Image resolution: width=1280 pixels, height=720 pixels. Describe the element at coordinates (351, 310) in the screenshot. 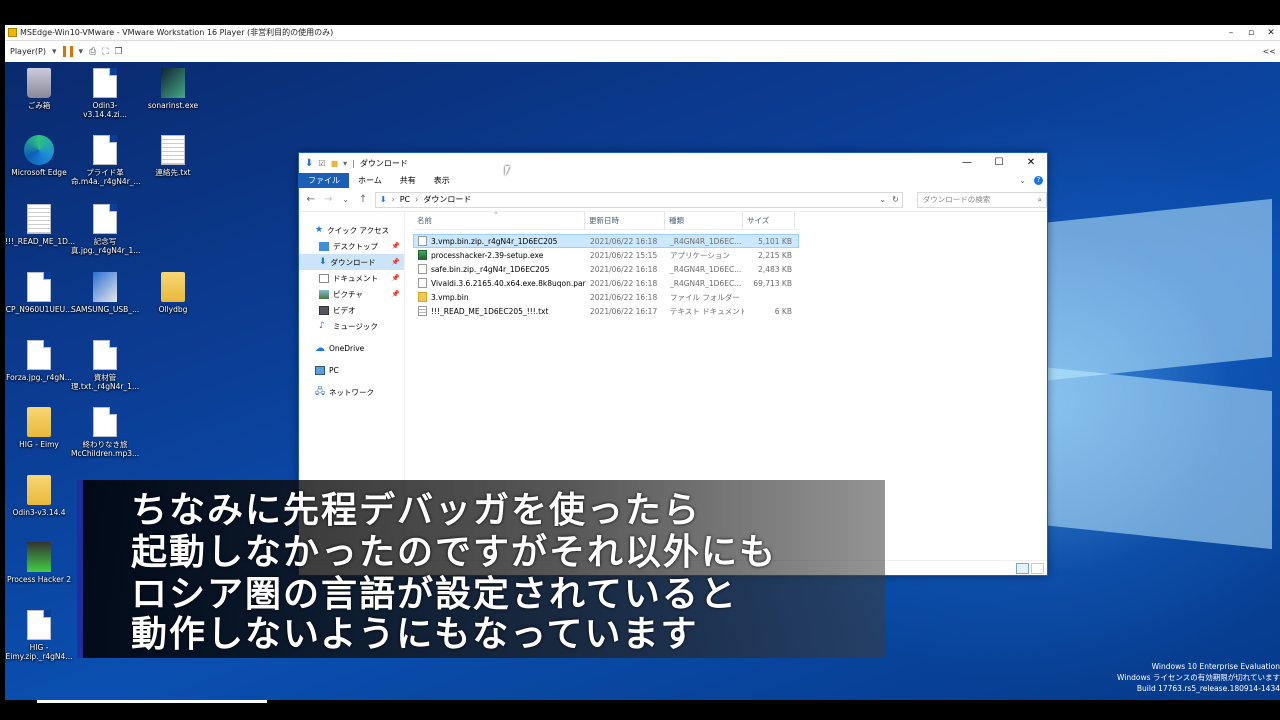

I see `nav-videos: ビデオ` at that location.